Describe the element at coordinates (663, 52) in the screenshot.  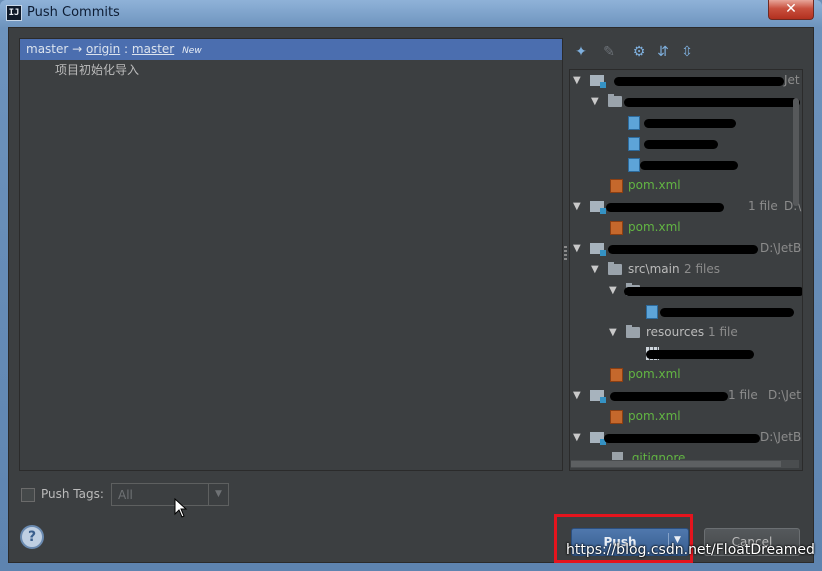
I see `expand-all-icon: ⇵` at that location.